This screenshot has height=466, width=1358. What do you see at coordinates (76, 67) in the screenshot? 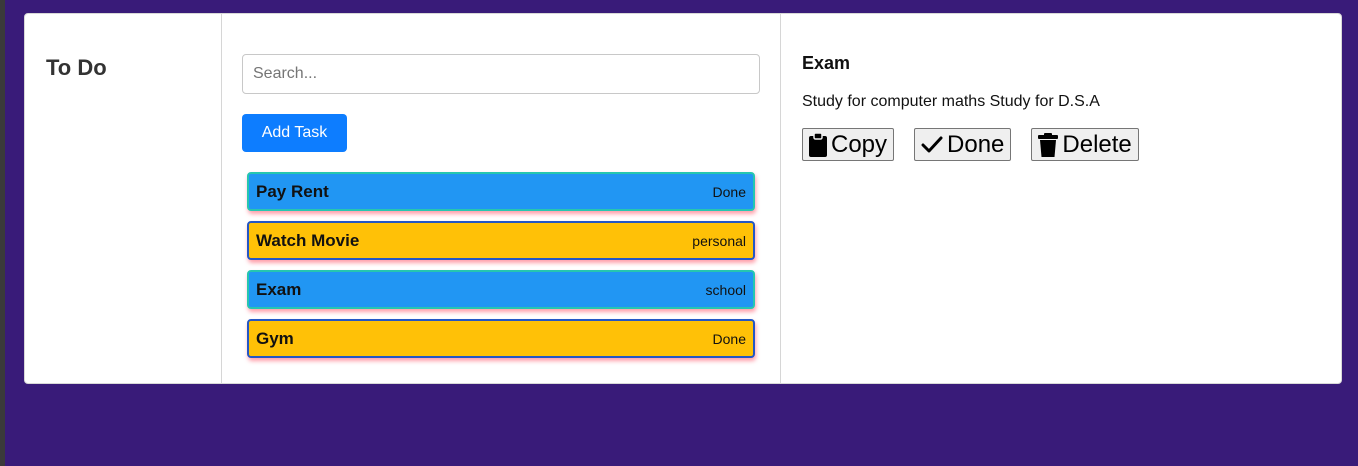
I see `app-title: To Do` at bounding box center [76, 67].